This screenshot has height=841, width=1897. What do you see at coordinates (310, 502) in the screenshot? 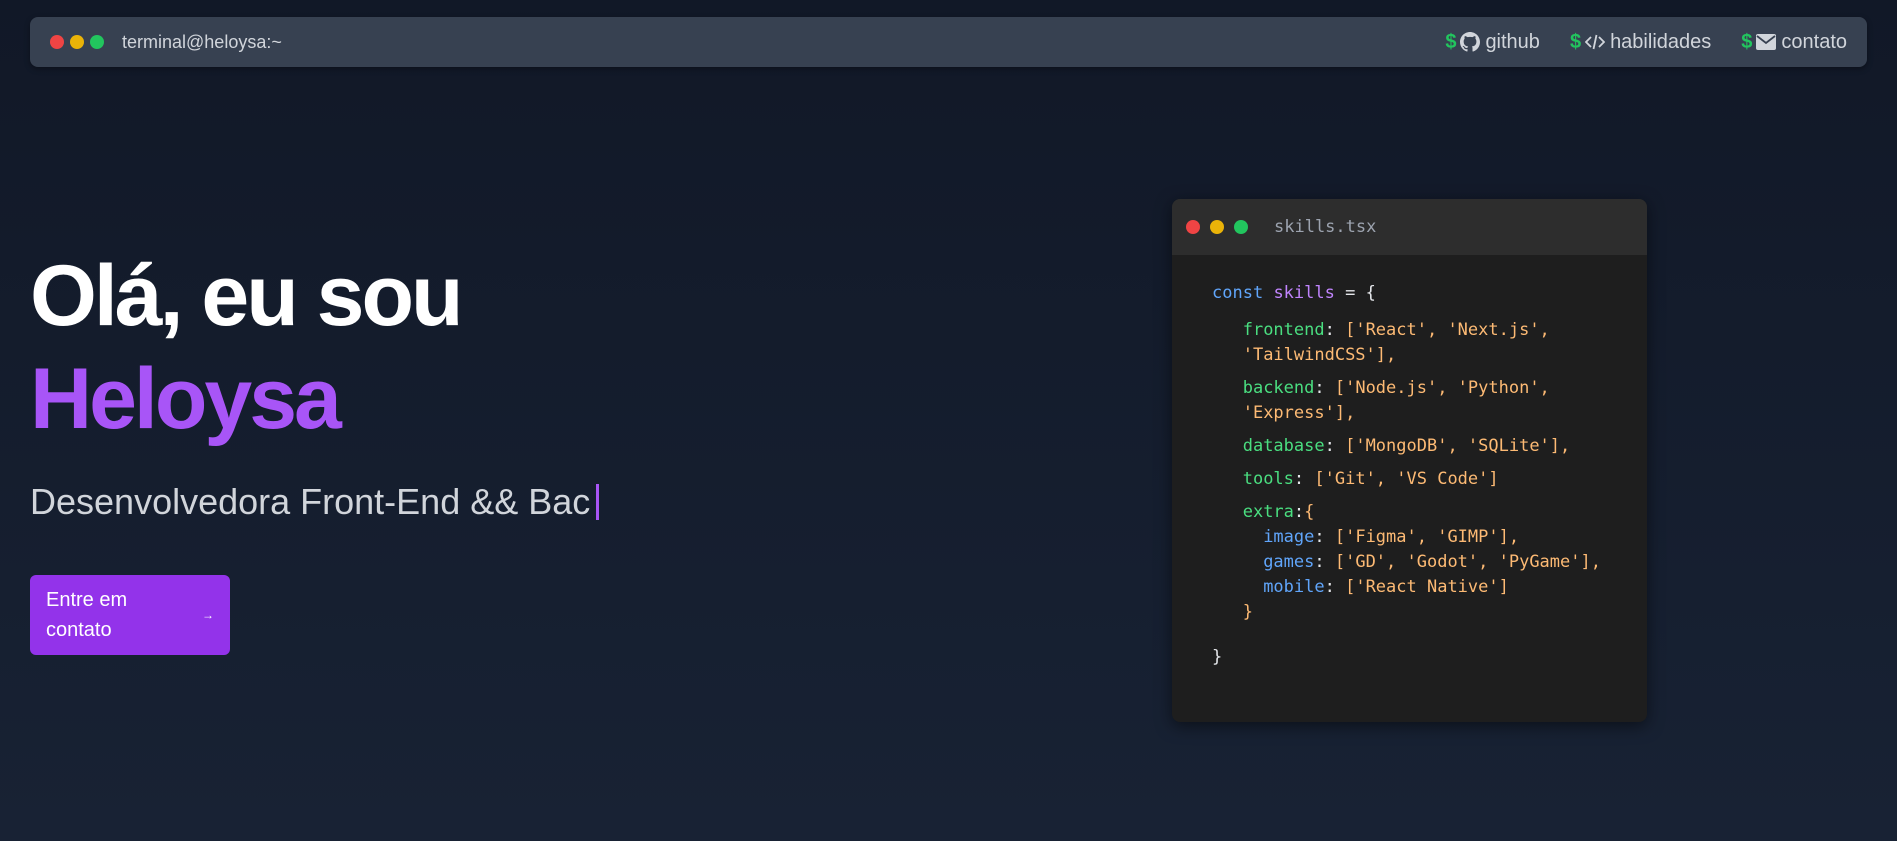
I see `hero-subtitle-text: Desenvolvedora Front-End && Bac` at bounding box center [310, 502].